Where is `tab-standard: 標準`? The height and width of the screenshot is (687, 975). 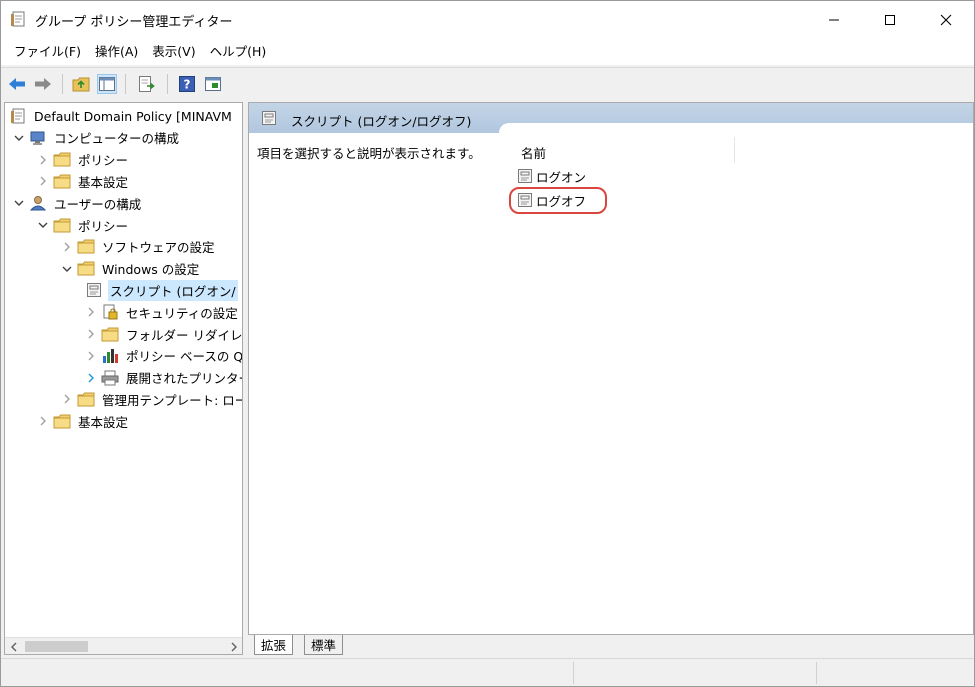 tab-standard: 標準 is located at coordinates (324, 645).